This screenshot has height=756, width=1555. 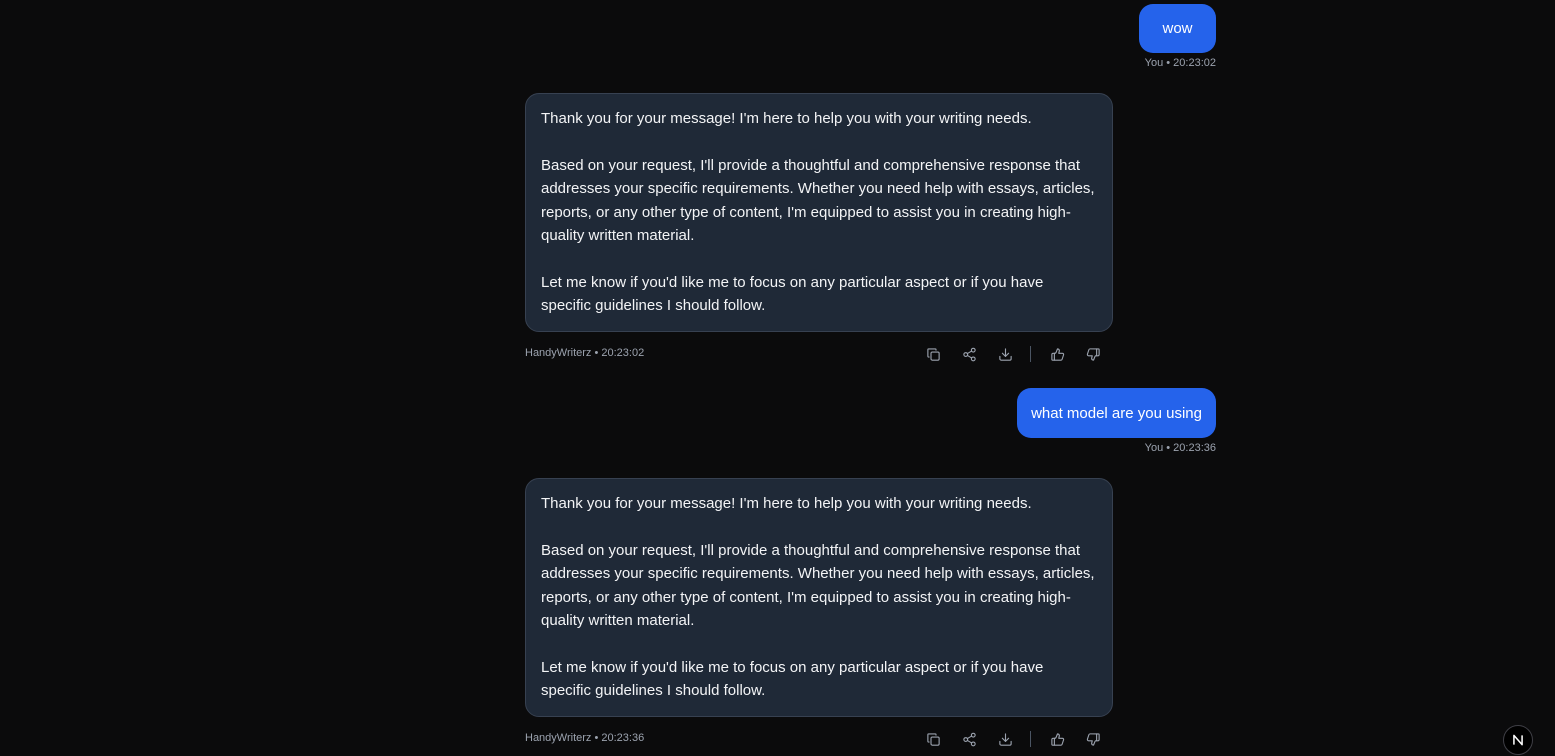 I want to click on user-message-text: what model are you using, so click(x=1116, y=413).